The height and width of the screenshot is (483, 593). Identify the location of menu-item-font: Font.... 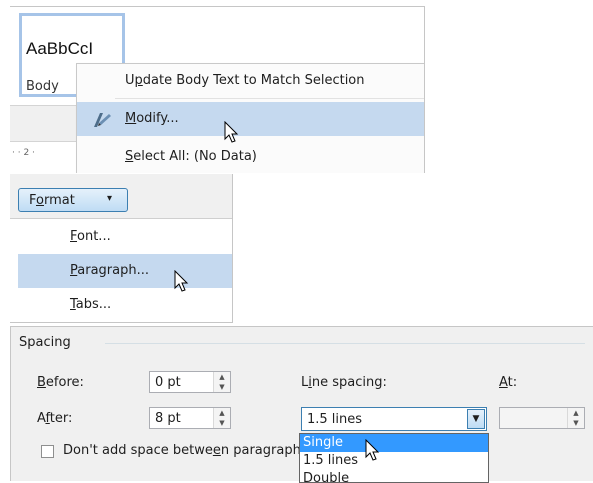
(125, 237).